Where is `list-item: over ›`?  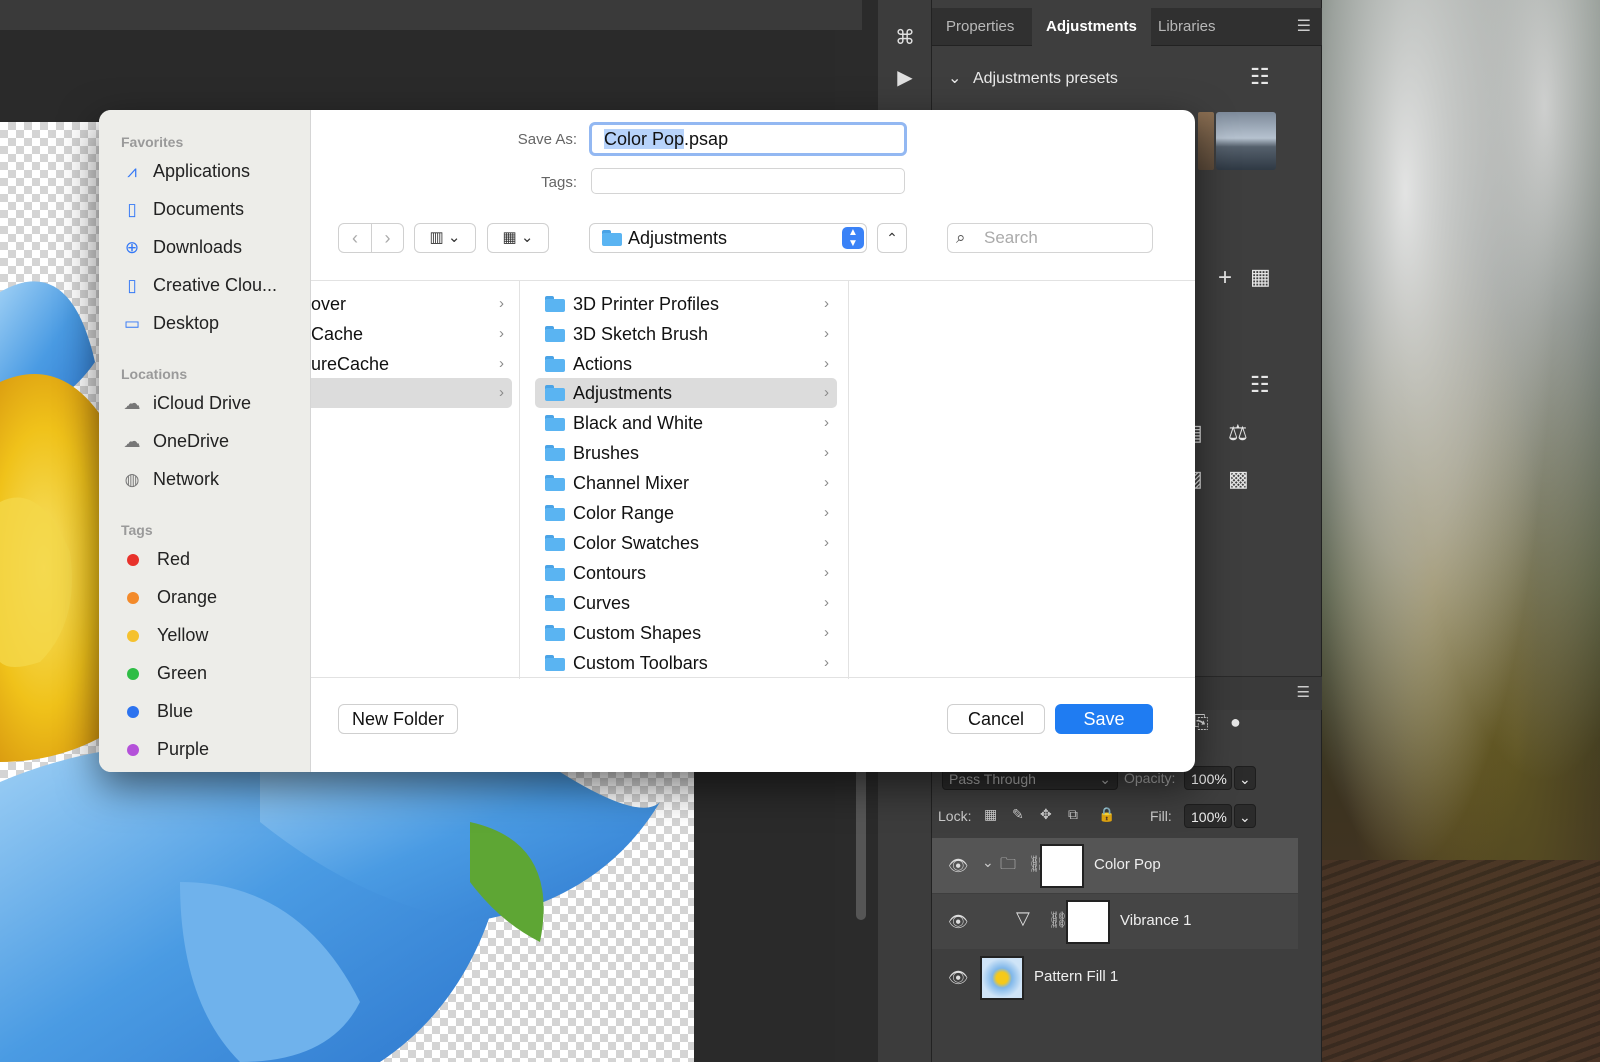 list-item: over › is located at coordinates (411, 304).